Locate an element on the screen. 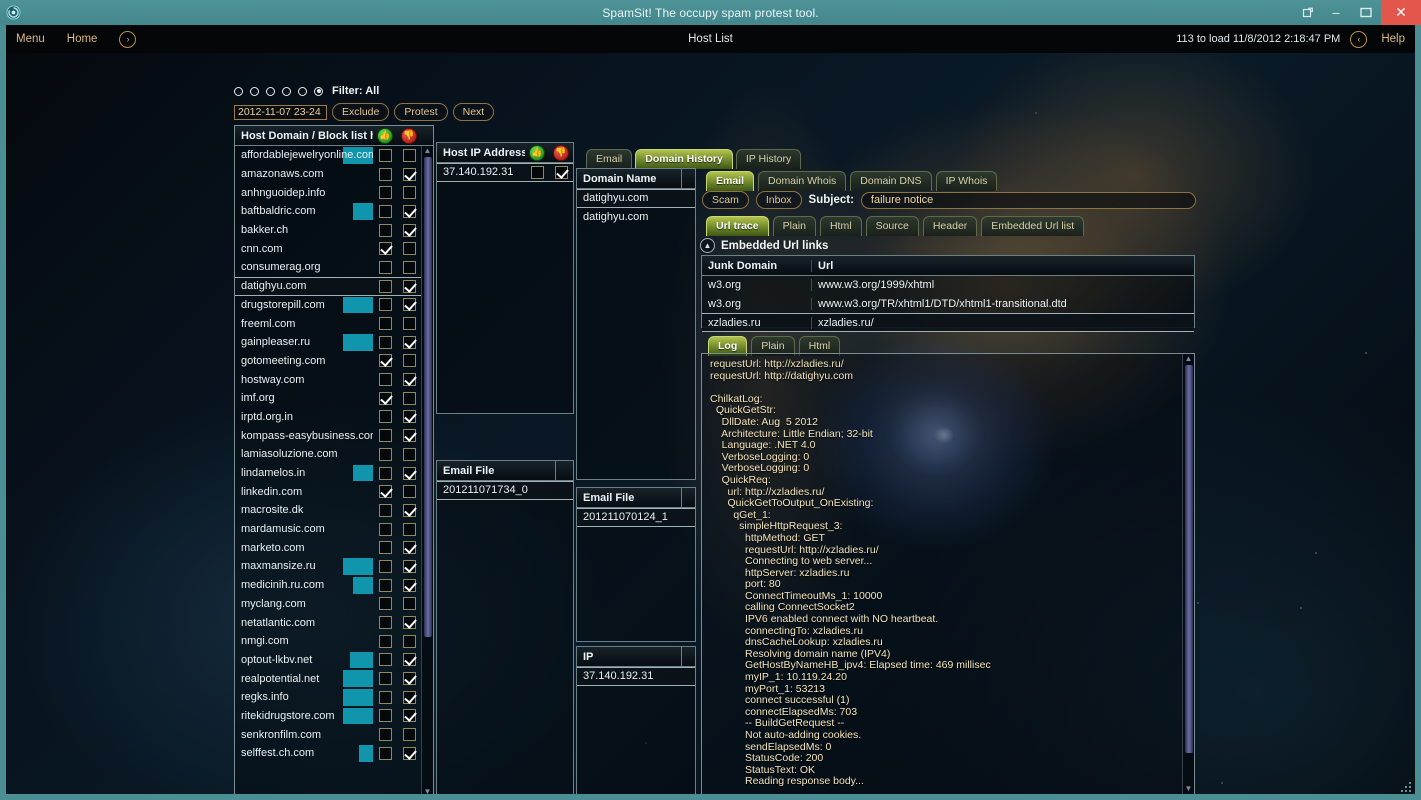  table-row: cnn.com is located at coordinates (328, 248).